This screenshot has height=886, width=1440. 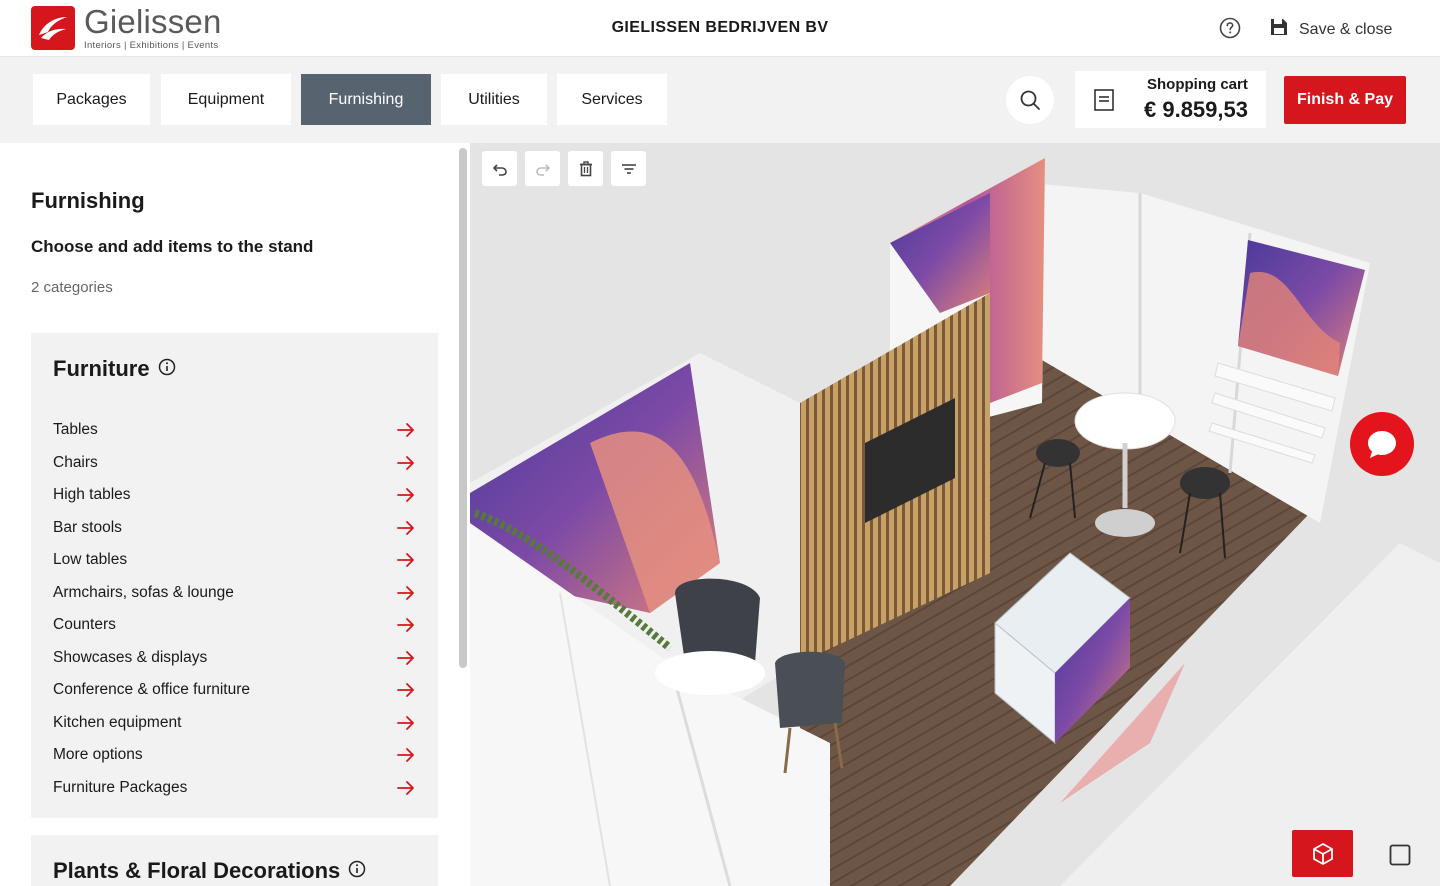 What do you see at coordinates (152, 689) in the screenshot?
I see `furniture-item-label: Conference & office furniture` at bounding box center [152, 689].